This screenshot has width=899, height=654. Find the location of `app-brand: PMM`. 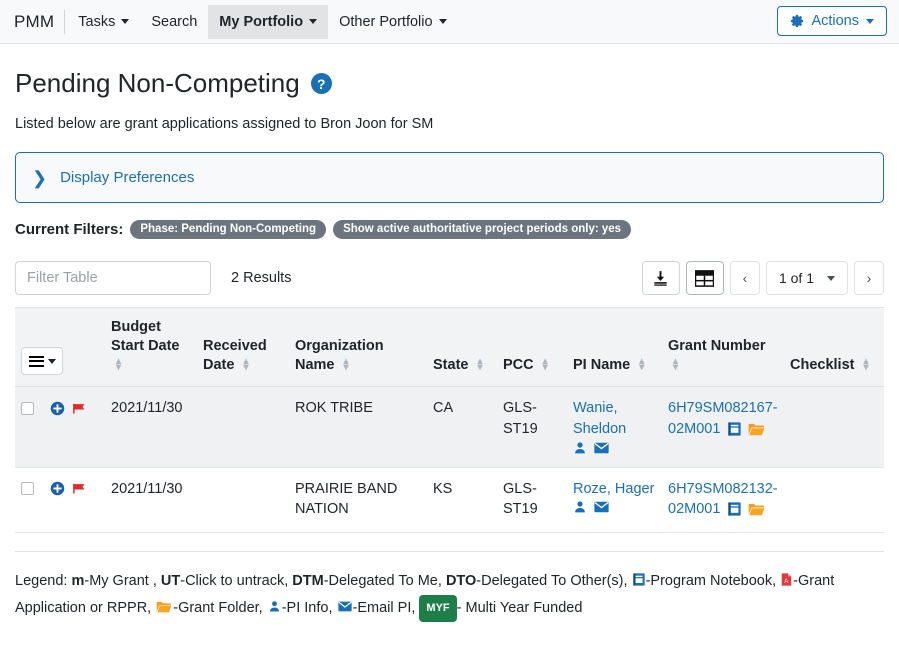

app-brand: PMM is located at coordinates (36, 22).